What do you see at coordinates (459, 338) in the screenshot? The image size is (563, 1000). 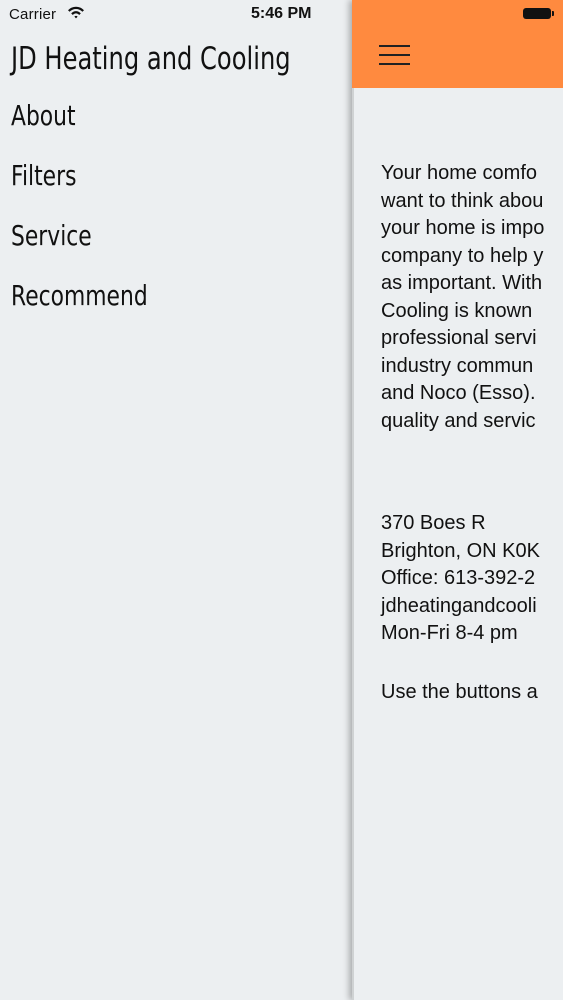 I see `paragraph-line: professional servi` at bounding box center [459, 338].